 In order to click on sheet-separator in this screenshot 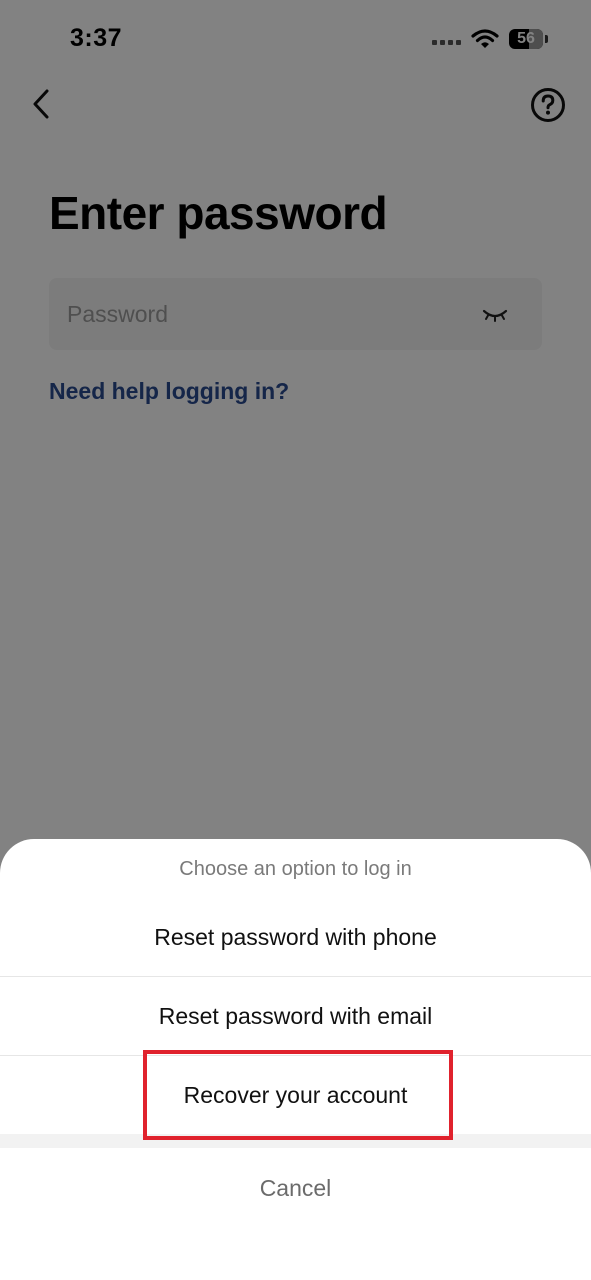, I will do `click(295, 1141)`.